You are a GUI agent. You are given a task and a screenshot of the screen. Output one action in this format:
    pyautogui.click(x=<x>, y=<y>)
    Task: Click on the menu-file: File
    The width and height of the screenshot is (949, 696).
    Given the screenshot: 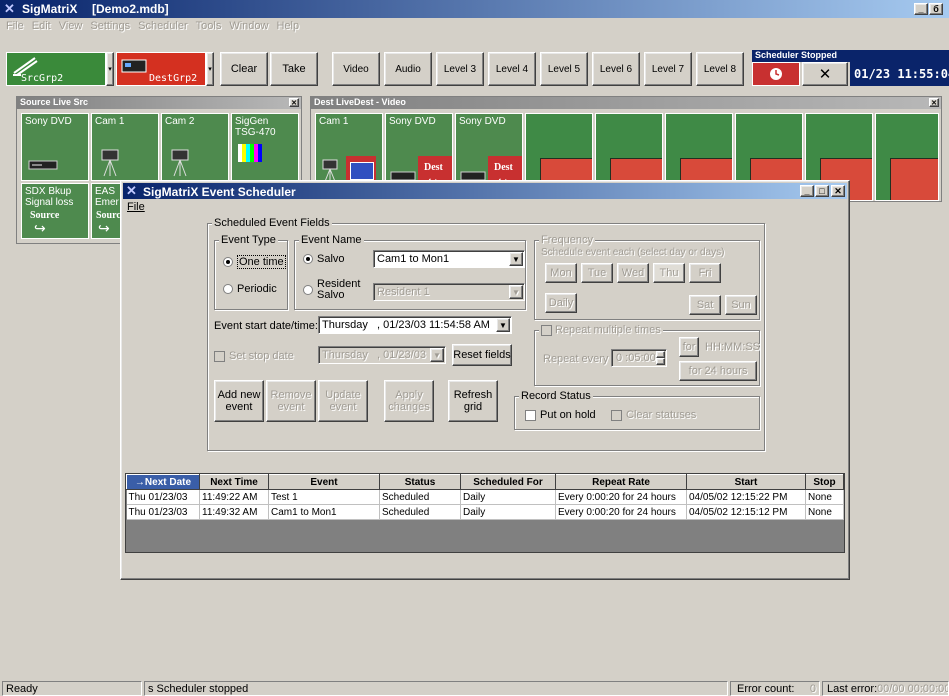 What is the action you would take?
    pyautogui.click(x=15, y=26)
    